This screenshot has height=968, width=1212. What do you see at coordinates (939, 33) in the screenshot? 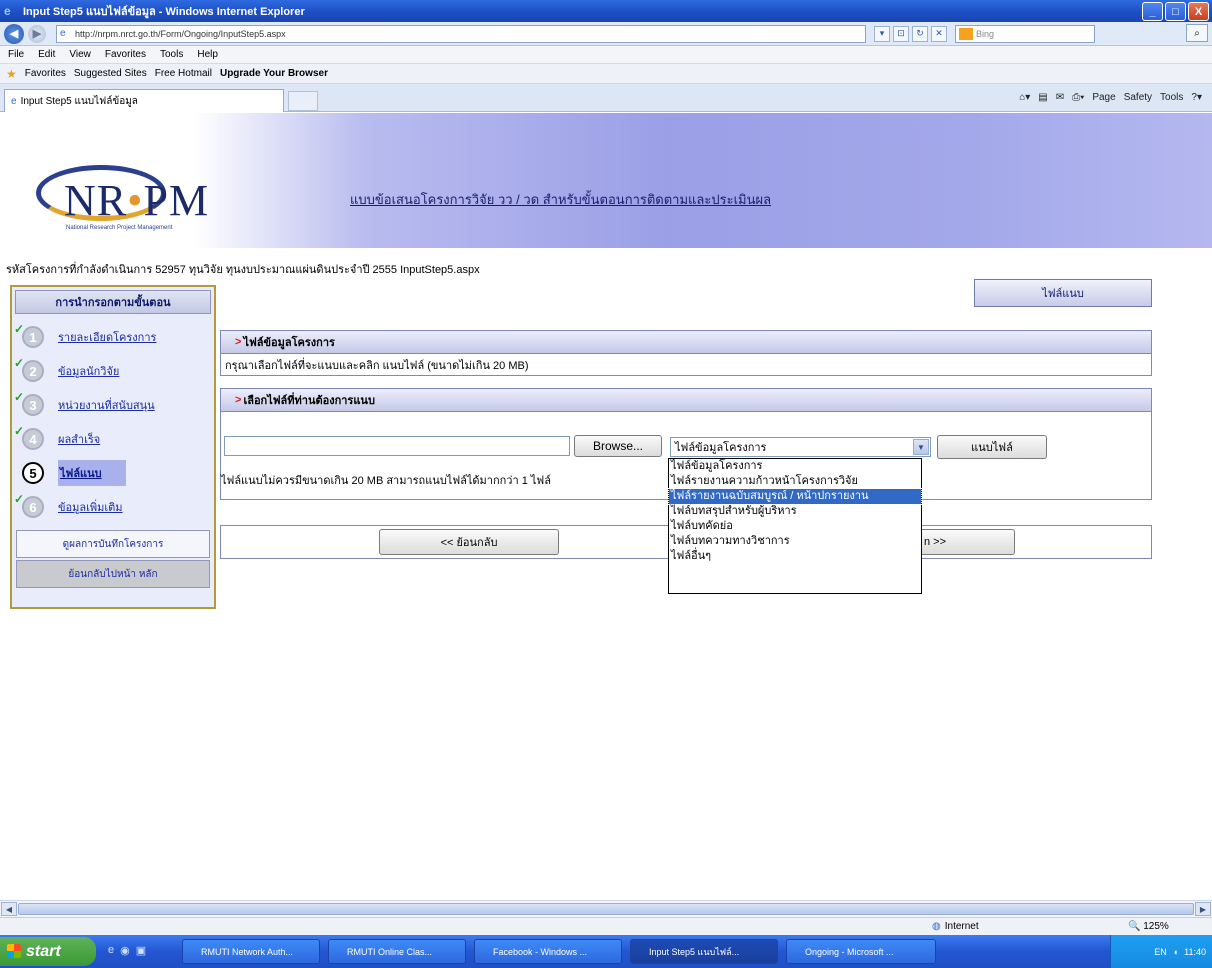
I see `stop-icon: ✕` at bounding box center [939, 33].